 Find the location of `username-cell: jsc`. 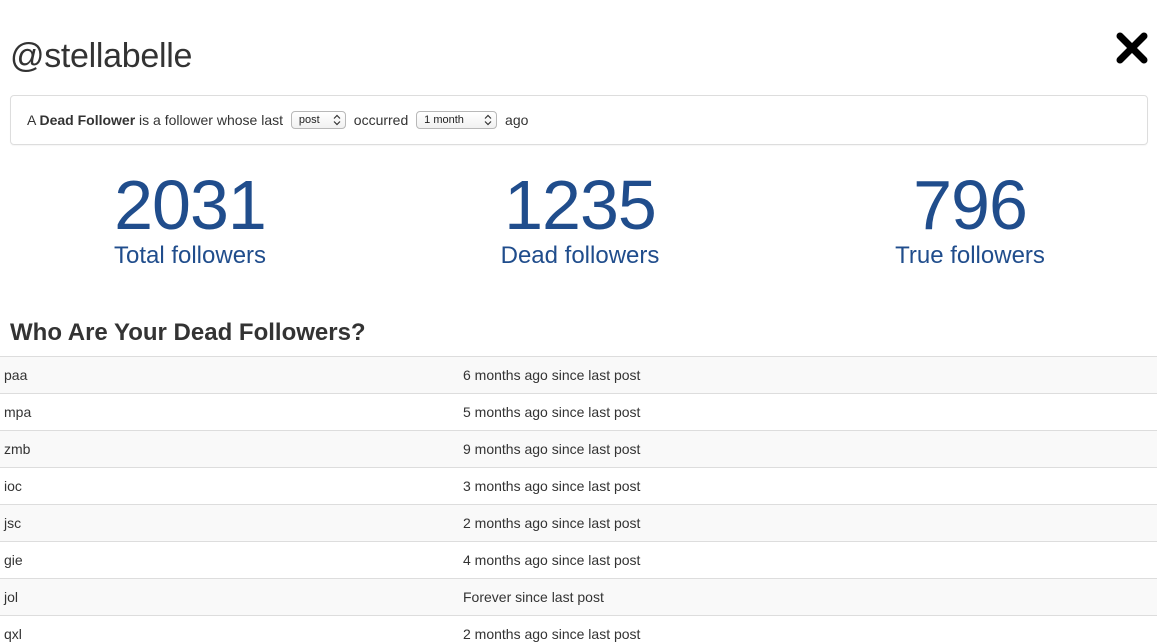

username-cell: jsc is located at coordinates (13, 523).